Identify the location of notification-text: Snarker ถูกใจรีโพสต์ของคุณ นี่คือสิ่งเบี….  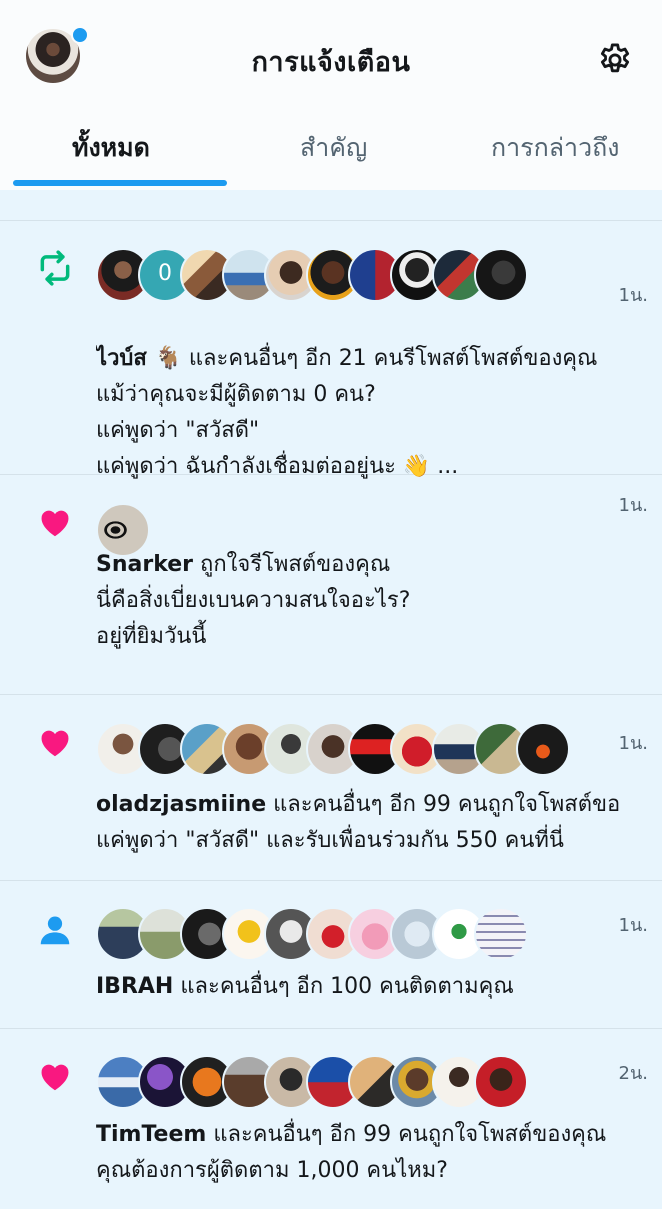
(376, 601).